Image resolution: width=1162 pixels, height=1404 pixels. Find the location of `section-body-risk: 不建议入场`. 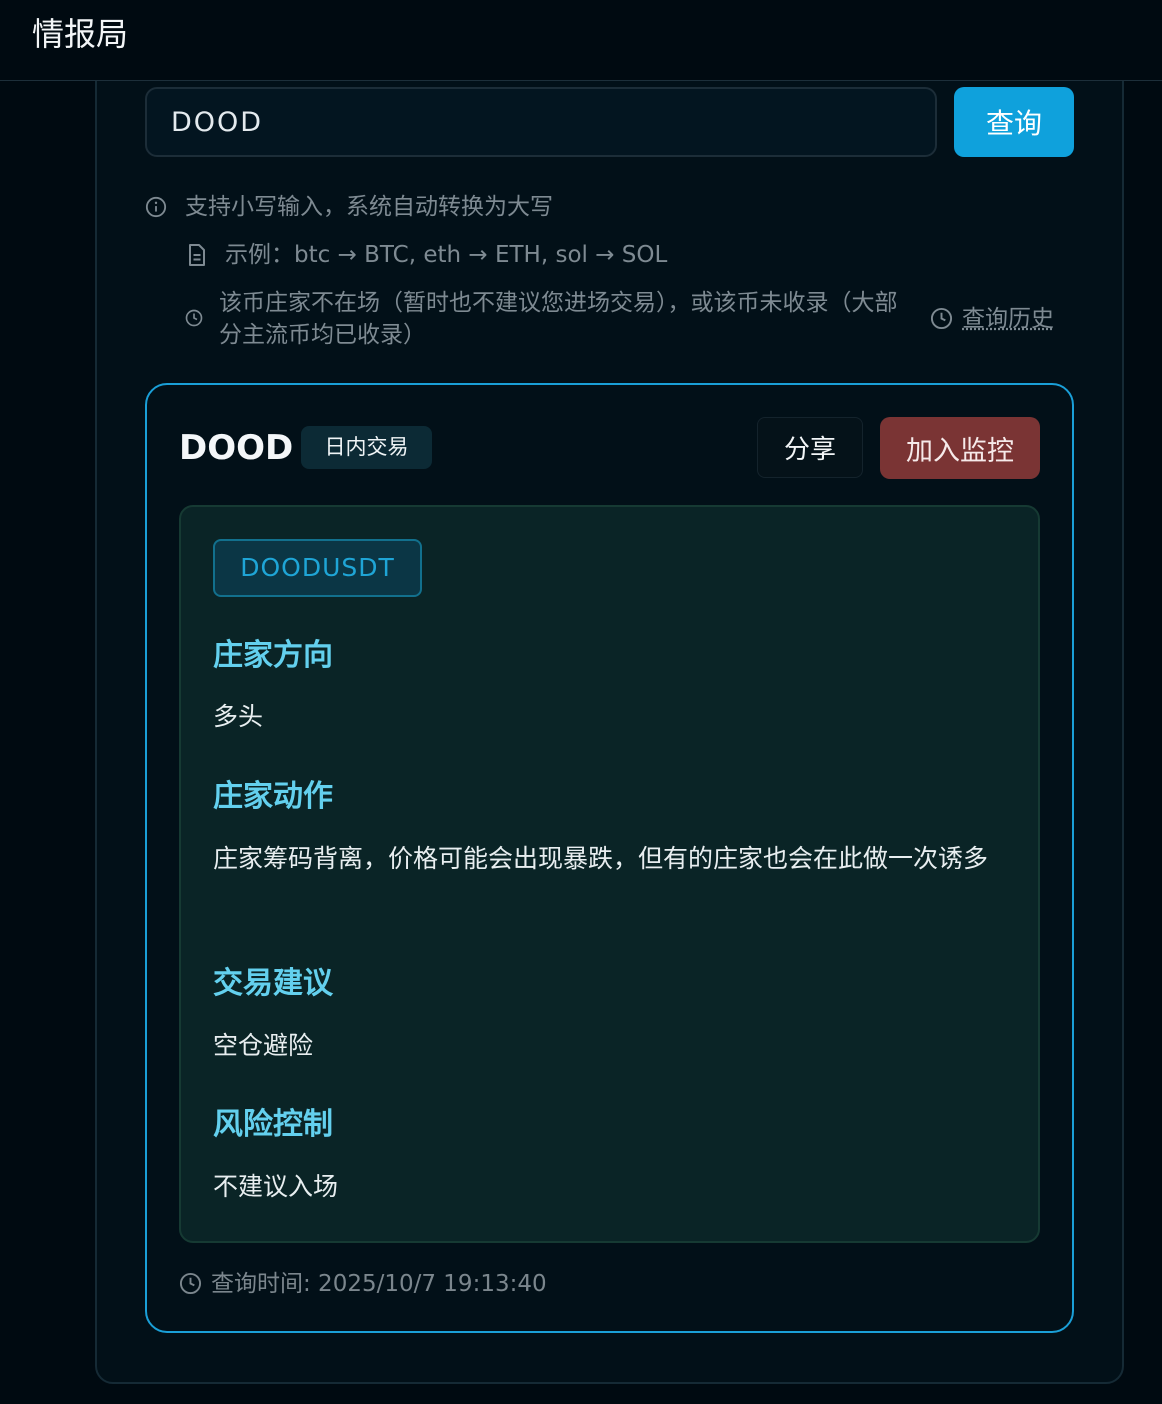

section-body-risk: 不建议入场 is located at coordinates (276, 1186).